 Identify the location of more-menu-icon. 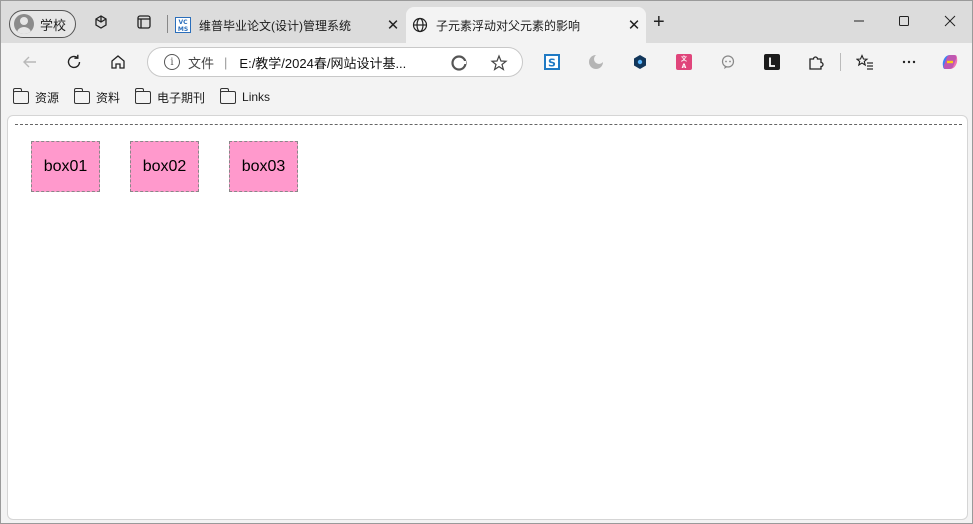
(909, 62).